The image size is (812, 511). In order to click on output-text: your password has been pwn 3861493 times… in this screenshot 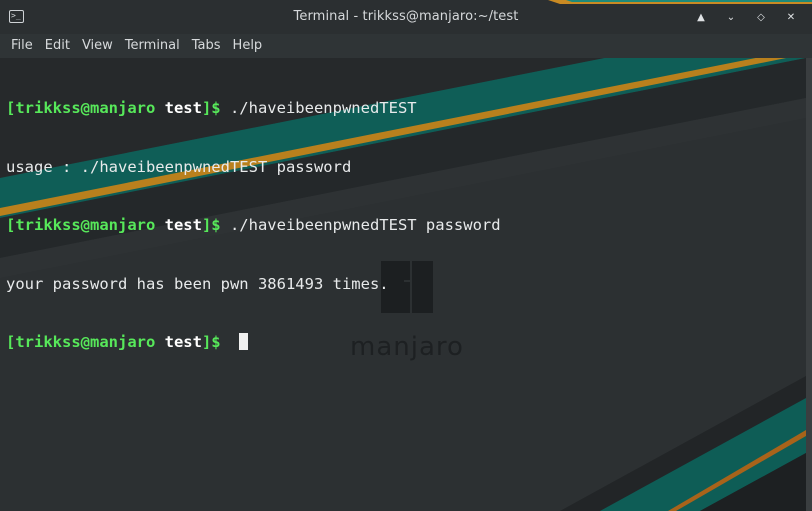, I will do `click(197, 283)`.